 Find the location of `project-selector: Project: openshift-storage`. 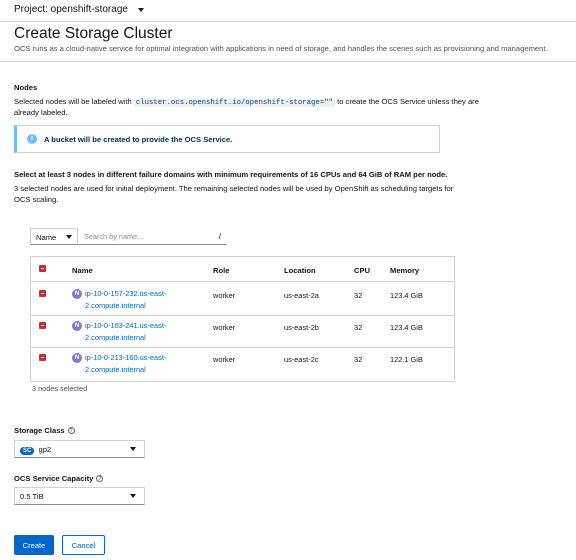

project-selector: Project: openshift-storage is located at coordinates (79, 9).